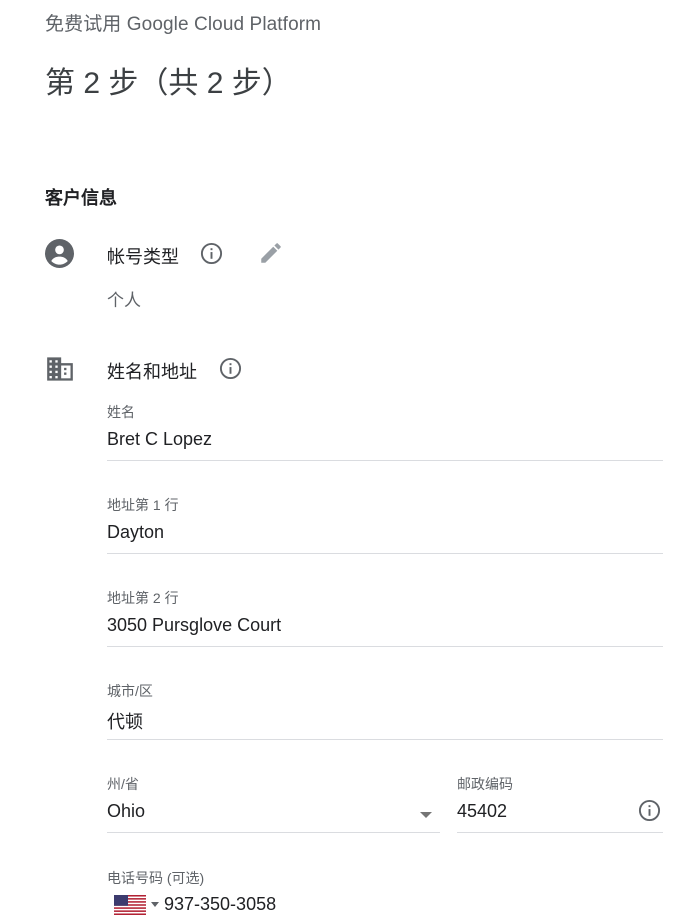 The height and width of the screenshot is (921, 690). What do you see at coordinates (130, 905) in the screenshot?
I see `us-flag-icon` at bounding box center [130, 905].